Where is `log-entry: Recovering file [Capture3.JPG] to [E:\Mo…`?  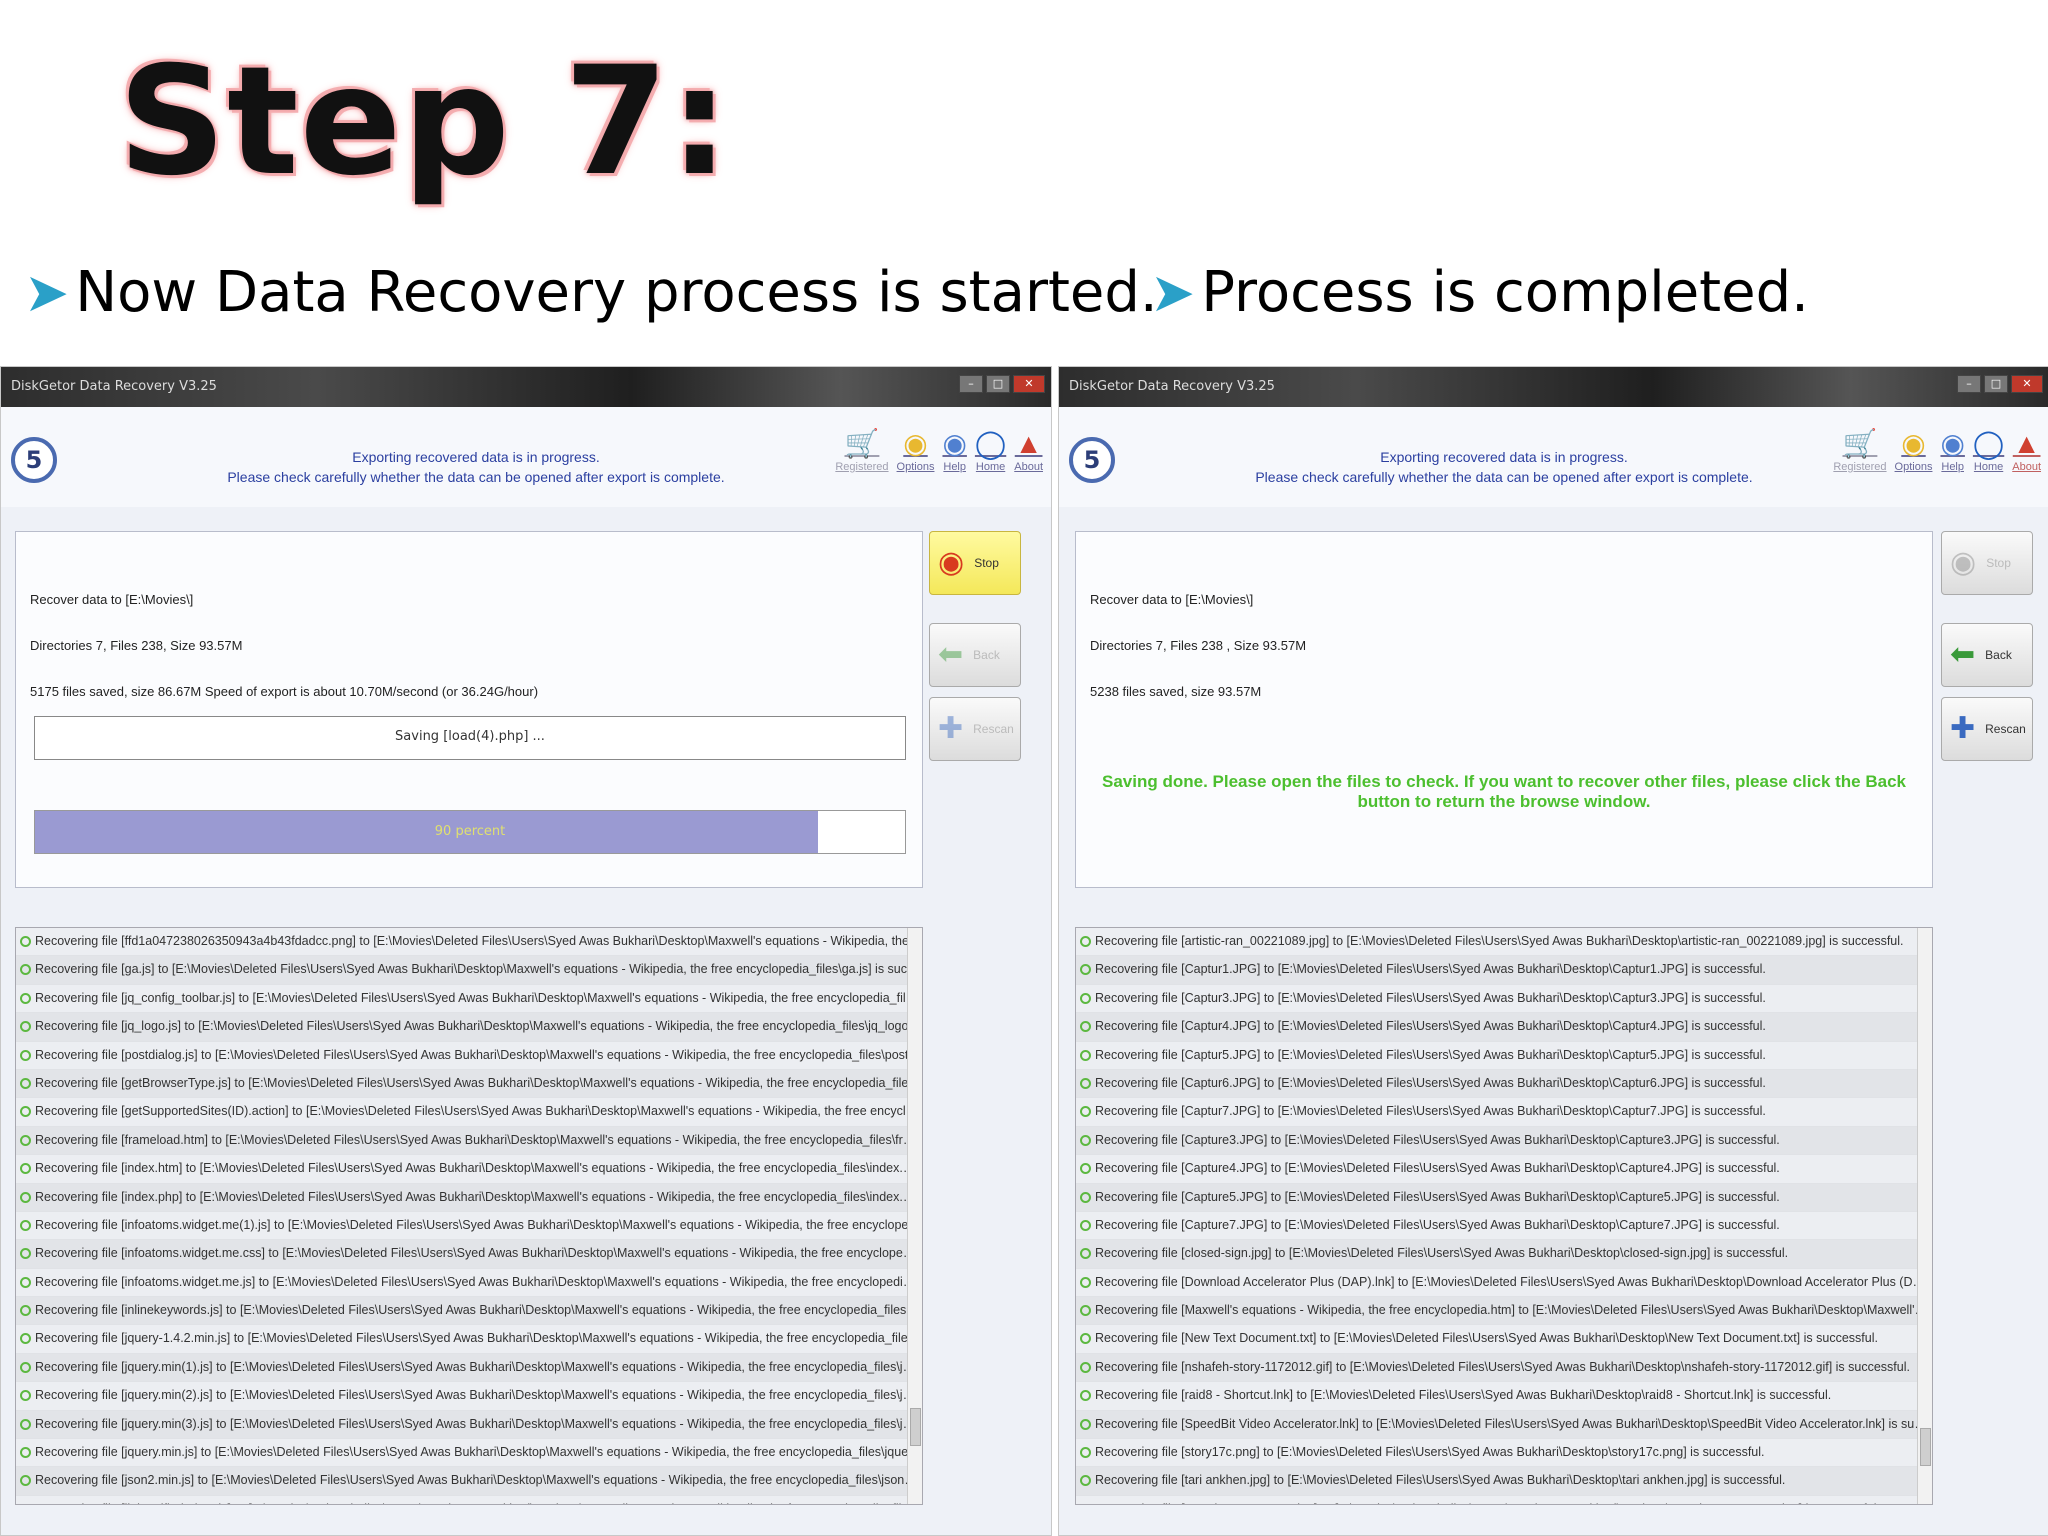 log-entry: Recovering file [Capture3.JPG] to [E:\Mo… is located at coordinates (1504, 1141).